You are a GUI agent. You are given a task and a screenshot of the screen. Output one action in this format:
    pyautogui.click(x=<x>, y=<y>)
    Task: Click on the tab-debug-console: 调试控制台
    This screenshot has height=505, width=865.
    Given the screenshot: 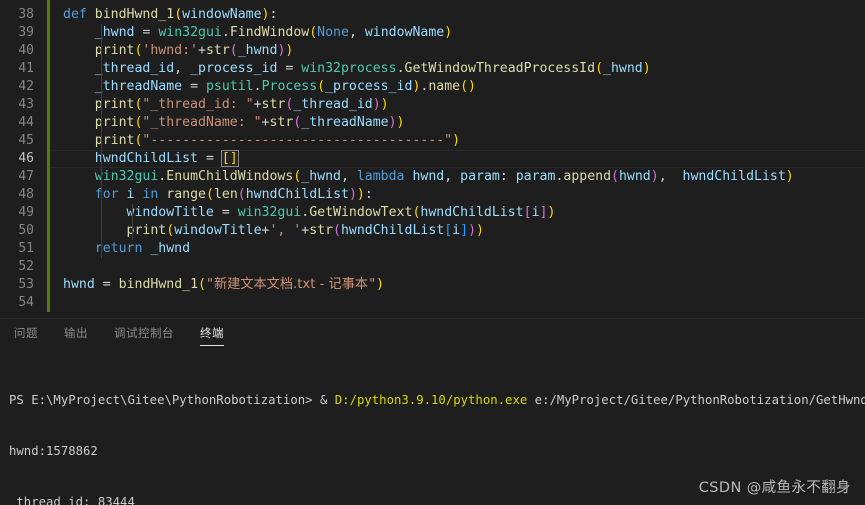 What is the action you would take?
    pyautogui.click(x=144, y=335)
    